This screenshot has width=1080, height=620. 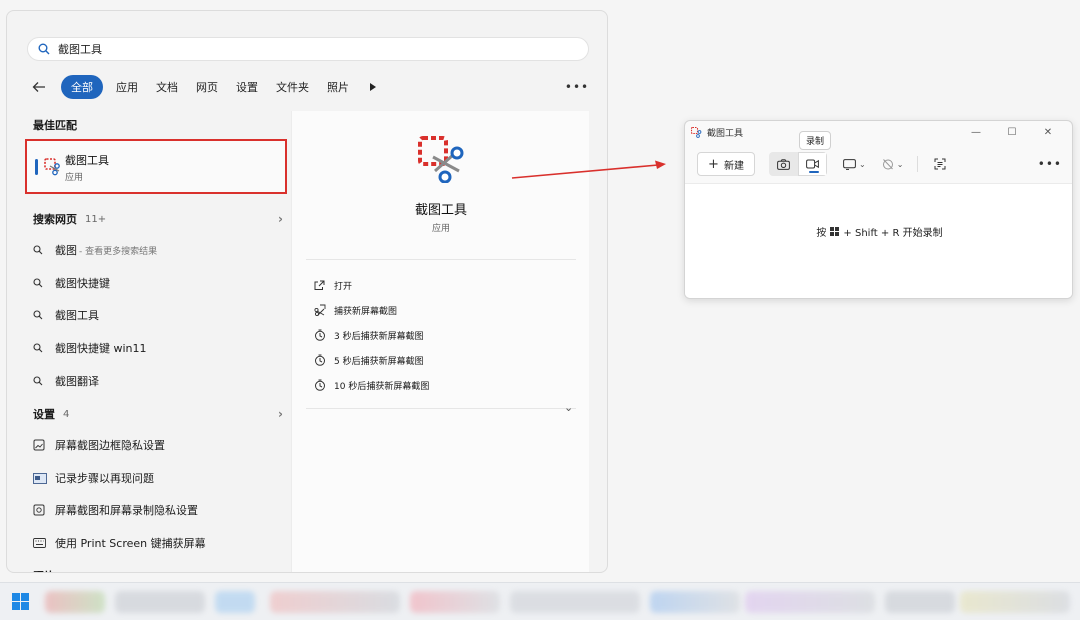 What do you see at coordinates (835, 231) in the screenshot?
I see `windows-key-icon` at bounding box center [835, 231].